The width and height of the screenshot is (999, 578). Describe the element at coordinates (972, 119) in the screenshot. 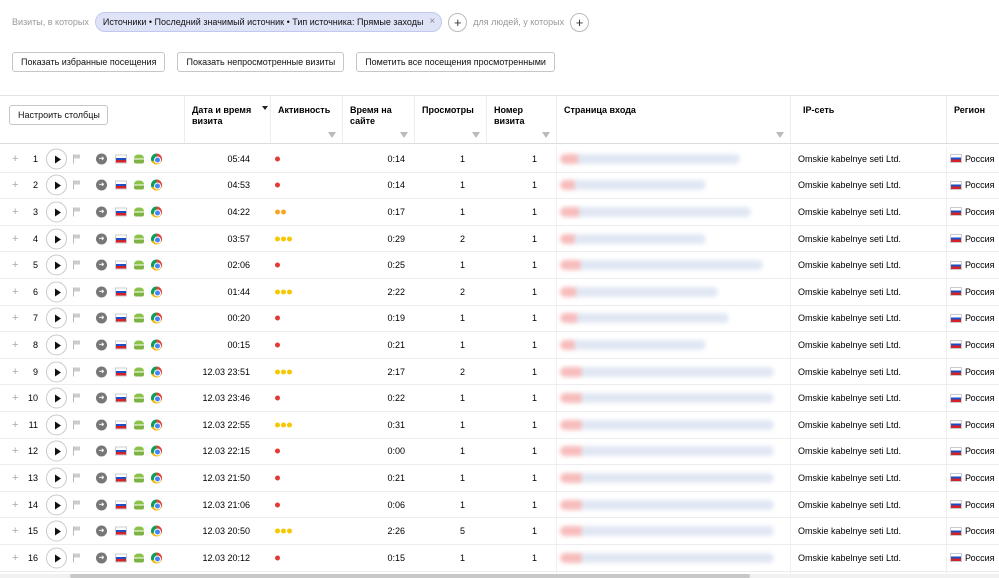

I see `column-header-region: Регион` at that location.